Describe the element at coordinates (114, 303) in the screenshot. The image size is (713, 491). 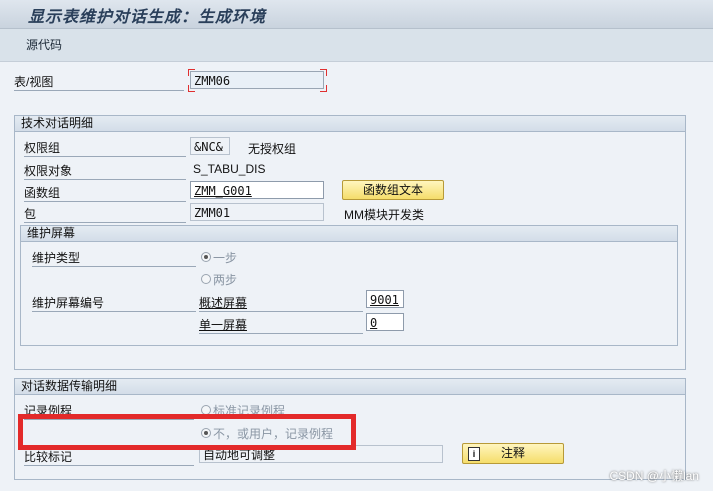
I see `maintenance-screen-number-label: 维护屏幕编号` at that location.